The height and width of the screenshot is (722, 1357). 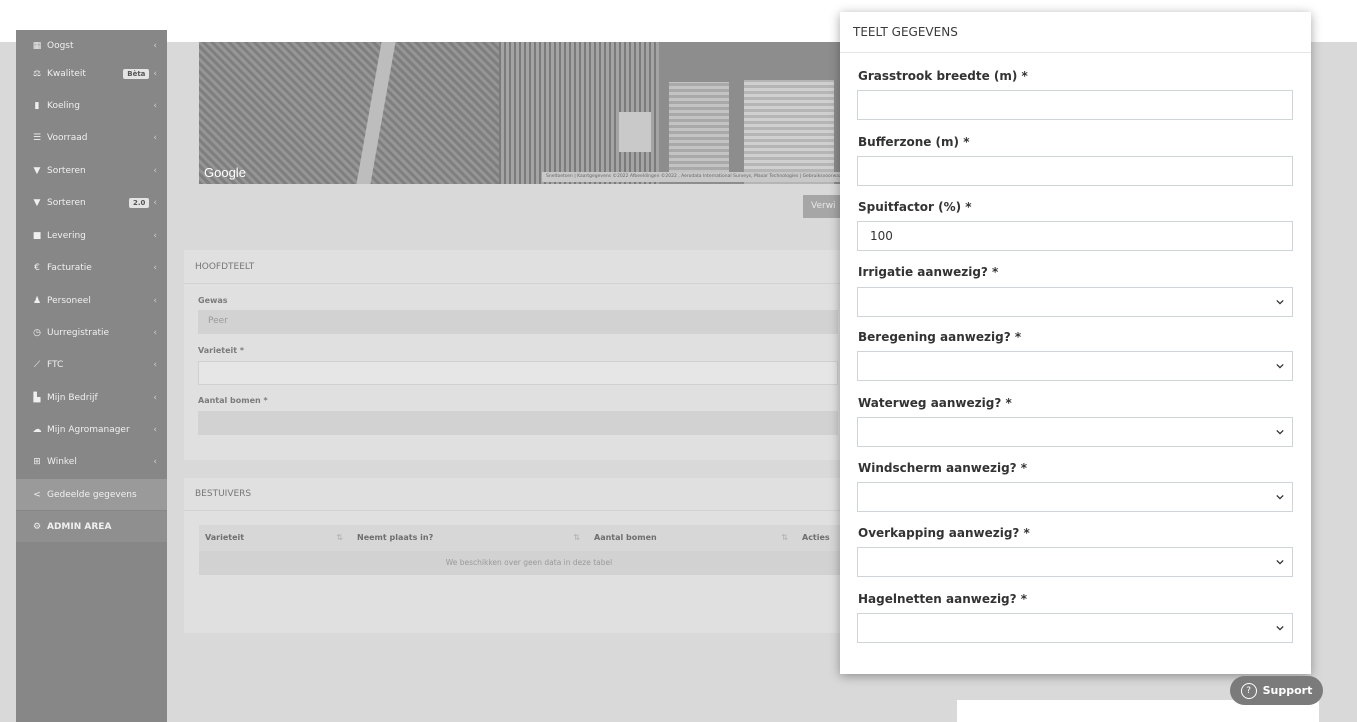 What do you see at coordinates (79, 526) in the screenshot?
I see `sidebar-item-label: ADMIN AREA` at bounding box center [79, 526].